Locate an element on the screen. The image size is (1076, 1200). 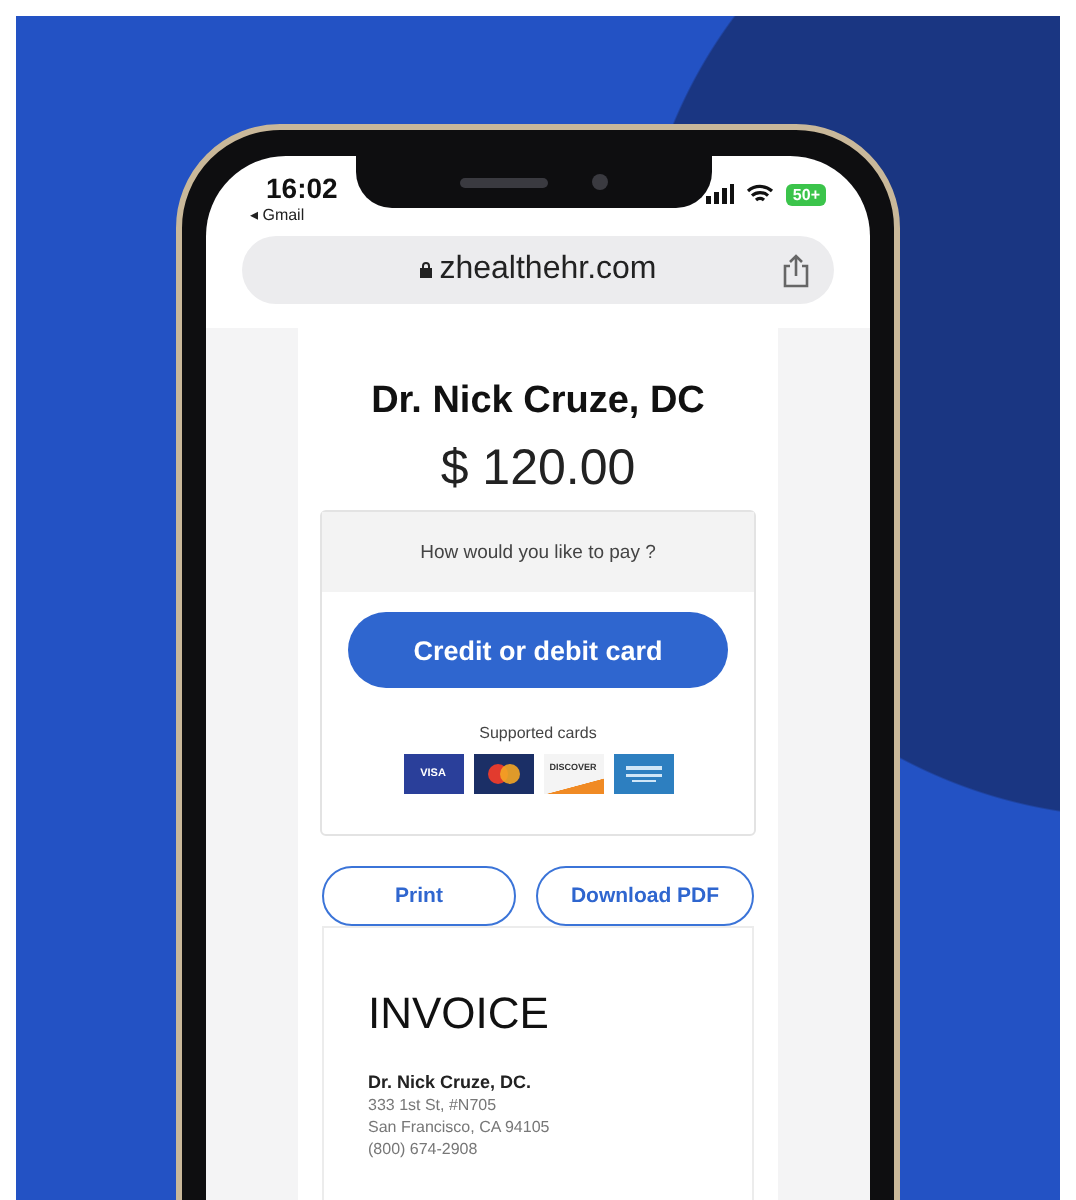
back-link: ◂ Gmail is located at coordinates (294, 215).